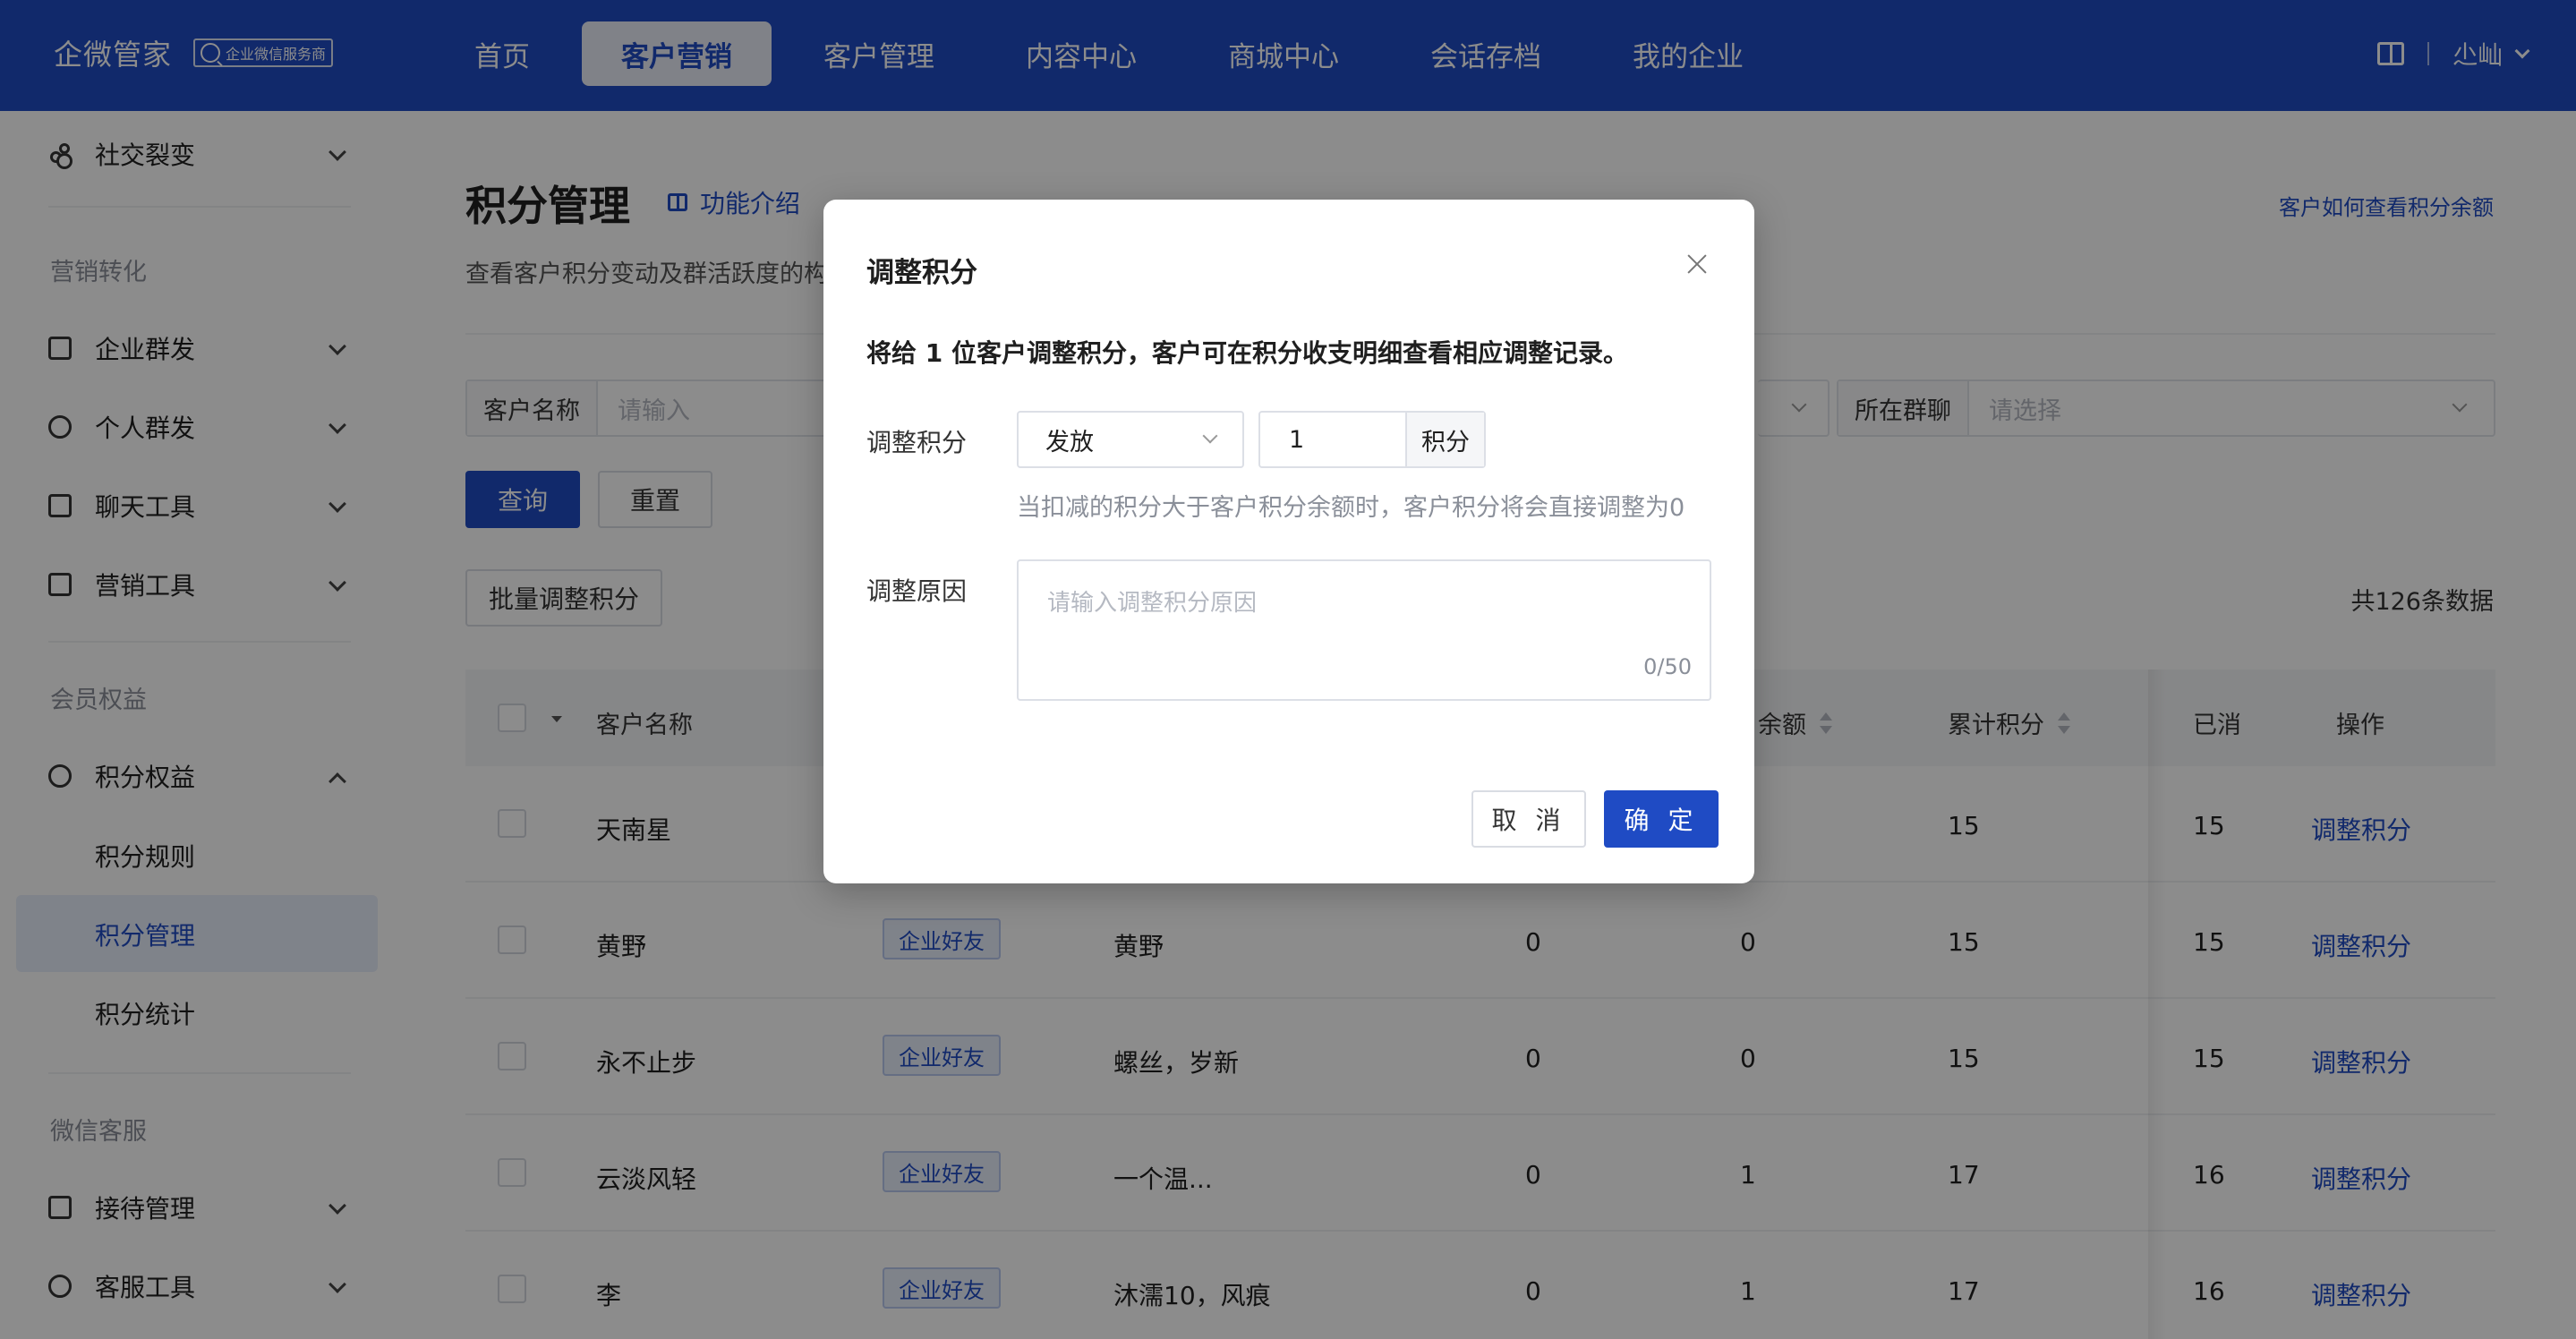  Describe the element at coordinates (917, 591) in the screenshot. I see `reason-label: 调整原因` at that location.